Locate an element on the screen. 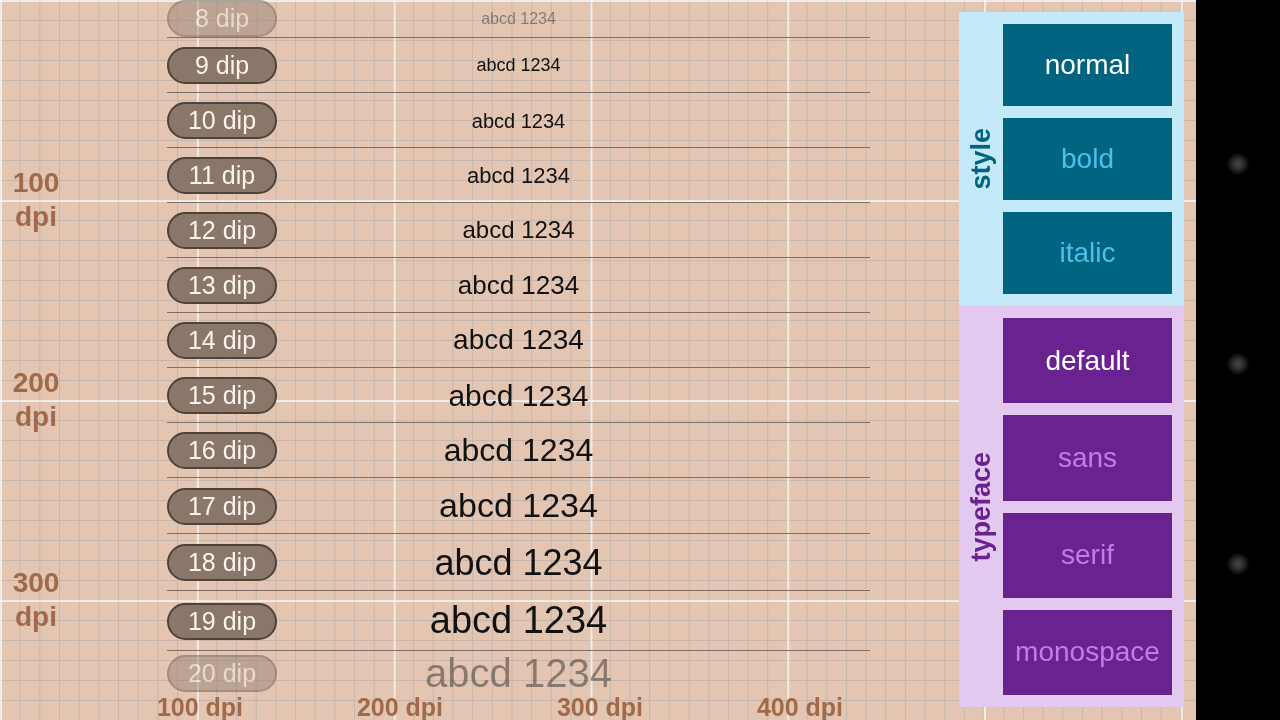  size-button: 15 dip is located at coordinates (222, 396).